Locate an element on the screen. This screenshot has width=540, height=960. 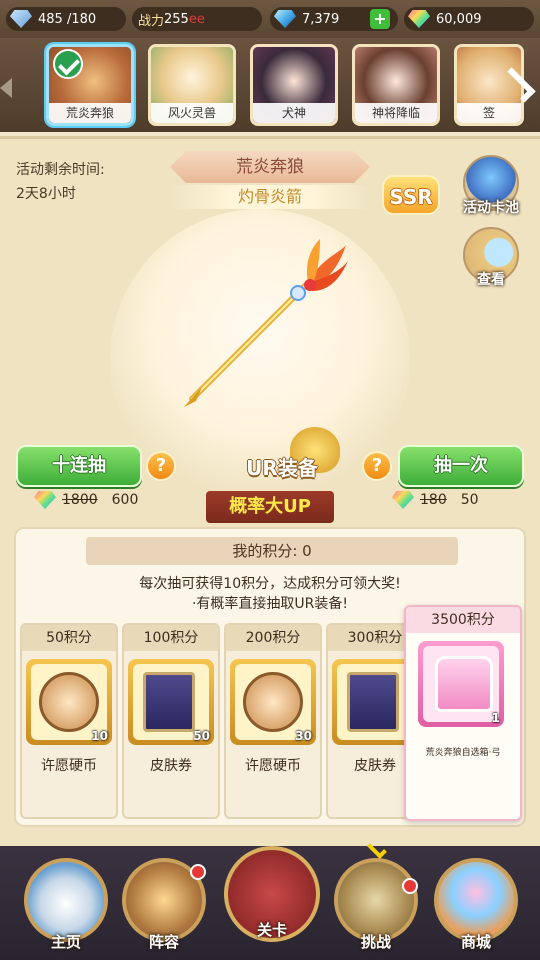
discounted-cost: 50 is located at coordinates (469, 500).